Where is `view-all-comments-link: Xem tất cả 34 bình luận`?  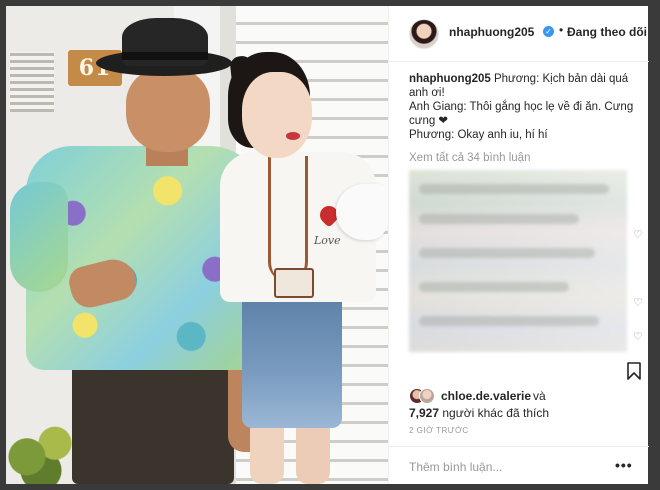
view-all-comments-link: Xem tất cả 34 bình luận is located at coordinates (469, 158).